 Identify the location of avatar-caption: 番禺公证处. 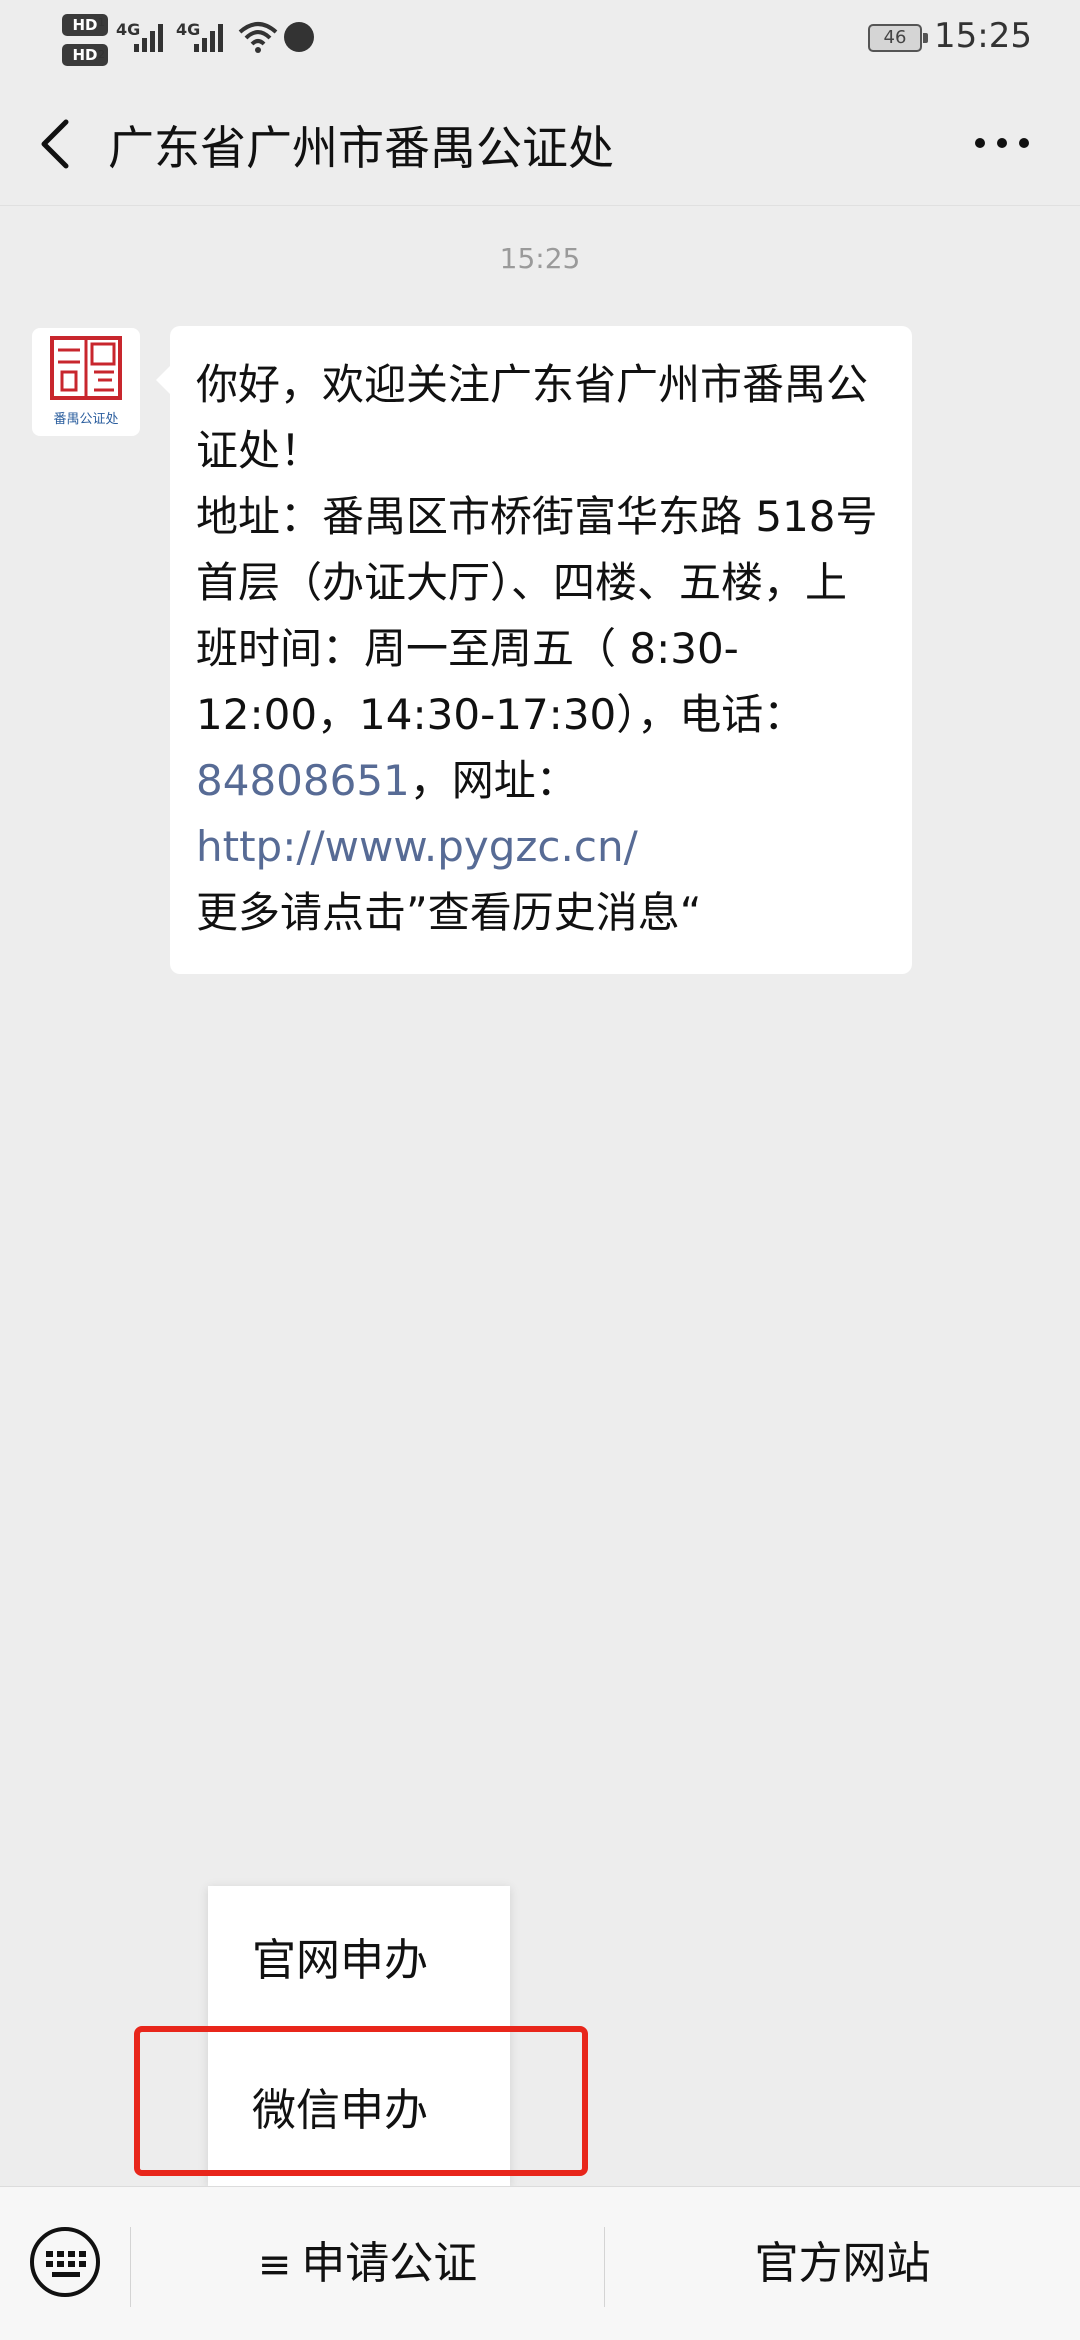
(86, 419).